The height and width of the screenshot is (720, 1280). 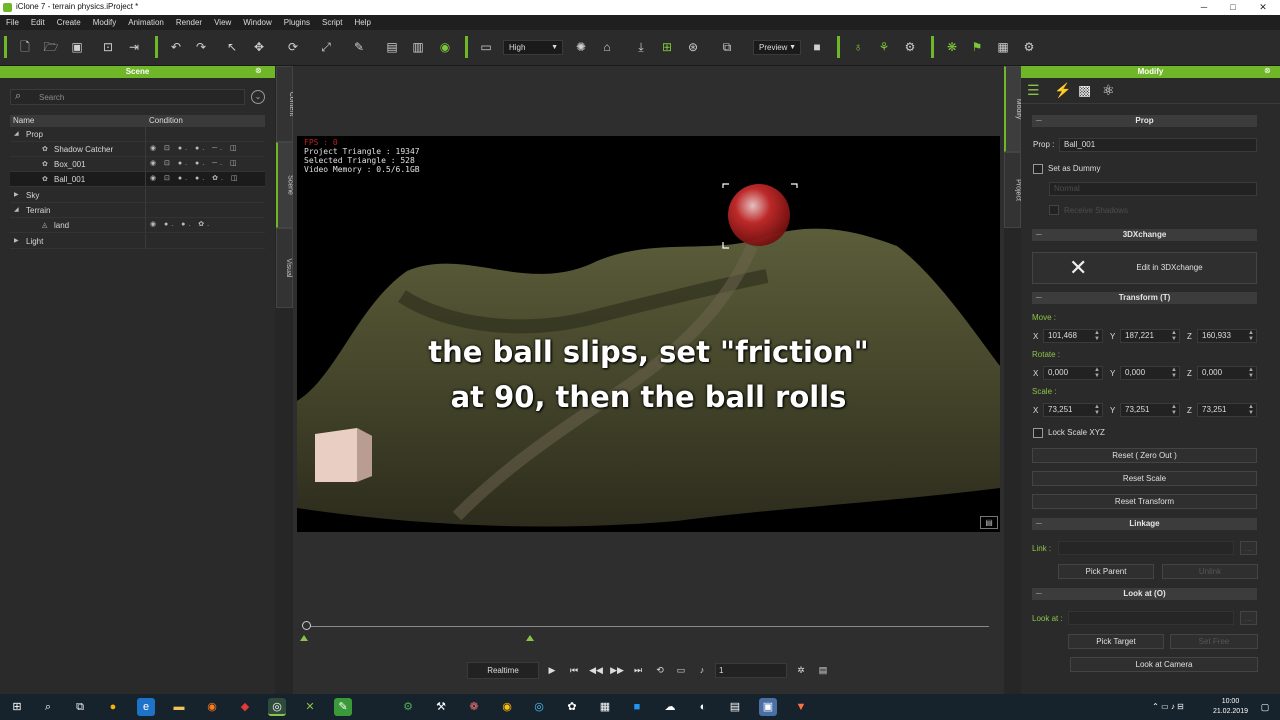 I want to click on condition-icons: ◉ ●. ●. ✿., so click(x=181, y=224).